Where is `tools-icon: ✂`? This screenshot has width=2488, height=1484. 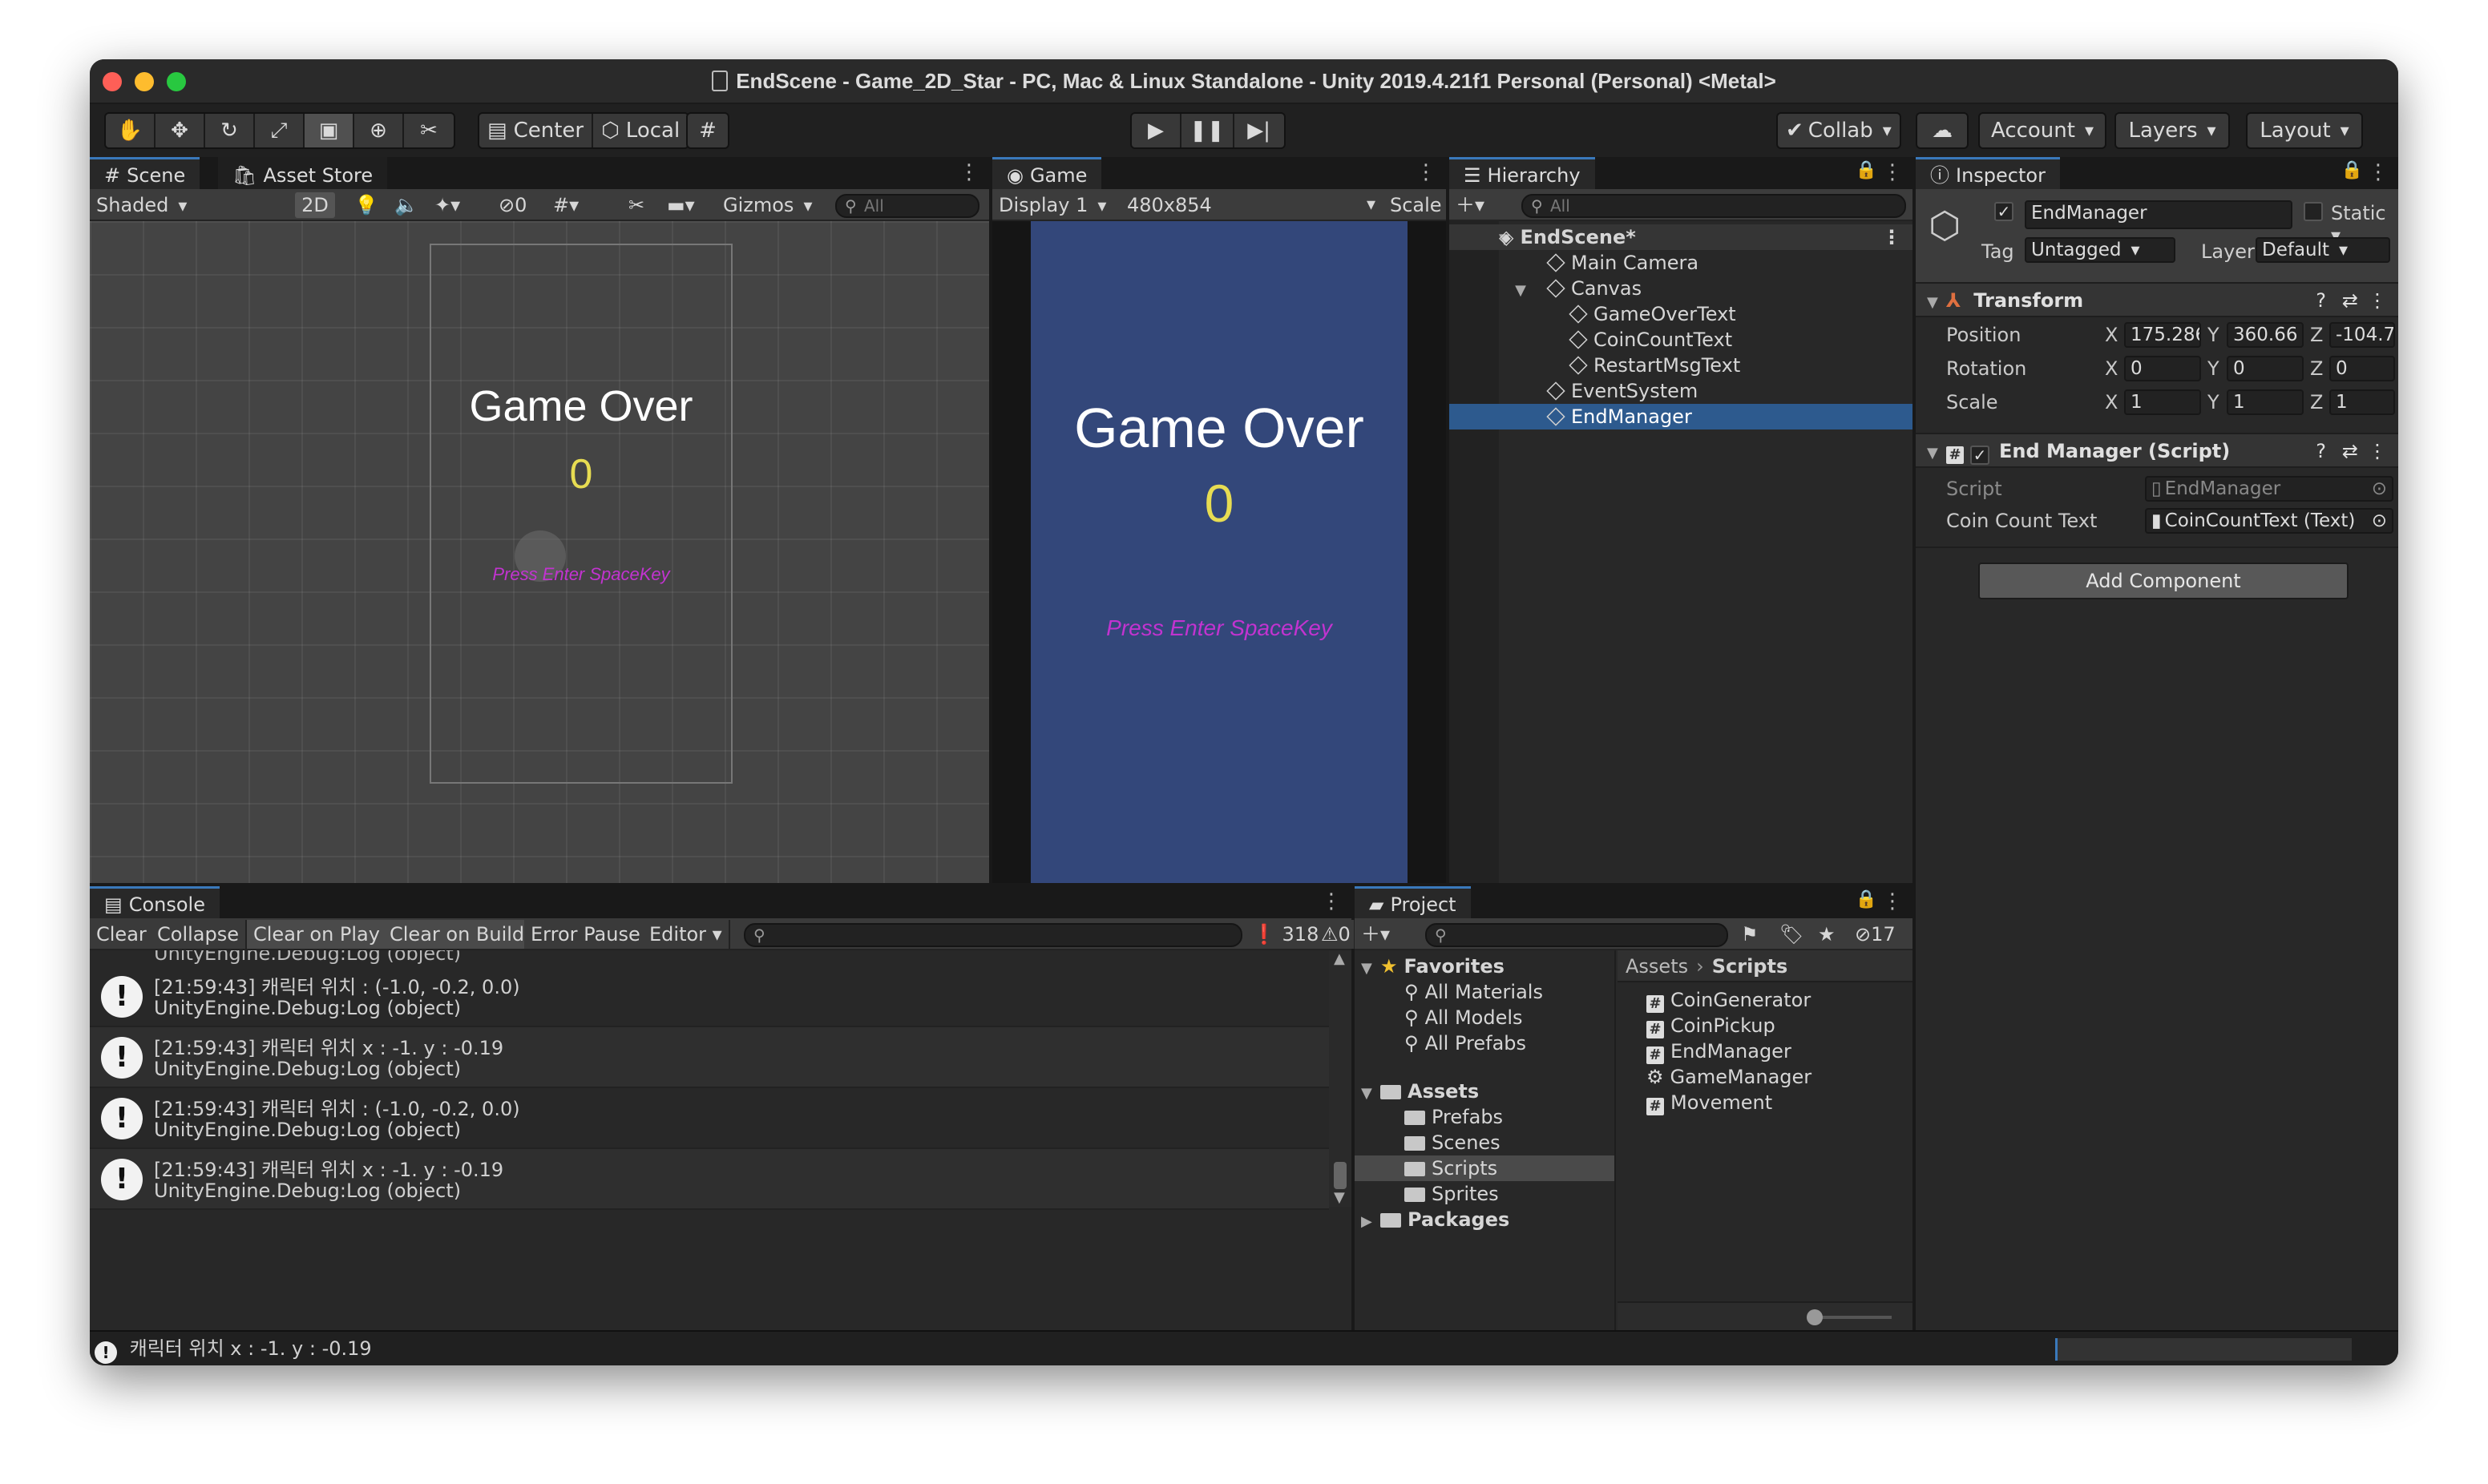 tools-icon: ✂ is located at coordinates (636, 205).